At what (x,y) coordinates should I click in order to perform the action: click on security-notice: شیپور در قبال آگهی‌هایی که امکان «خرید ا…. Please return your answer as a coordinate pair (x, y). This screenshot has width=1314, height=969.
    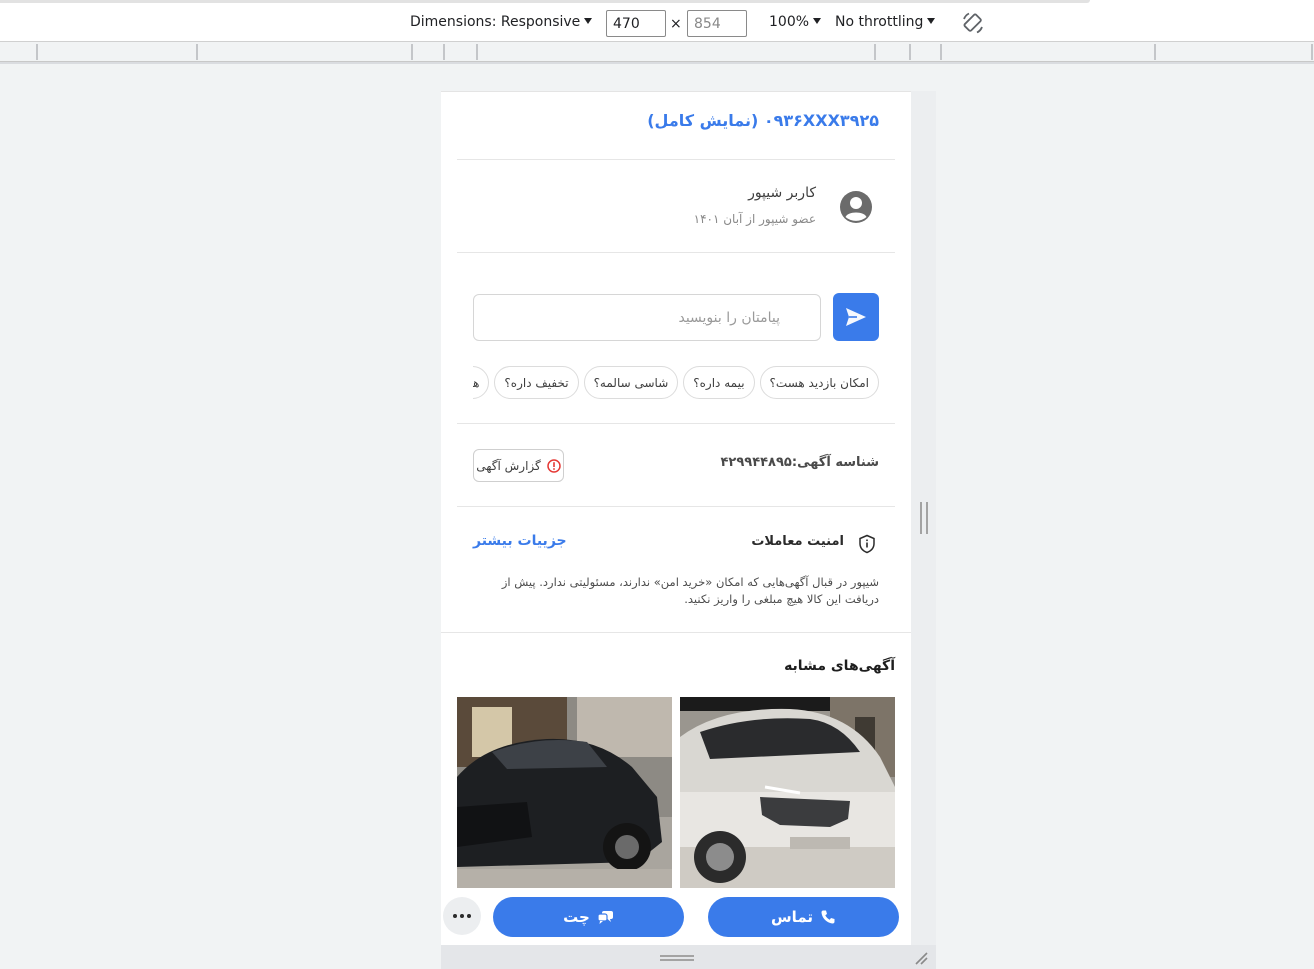
    Looking at the image, I should click on (690, 590).